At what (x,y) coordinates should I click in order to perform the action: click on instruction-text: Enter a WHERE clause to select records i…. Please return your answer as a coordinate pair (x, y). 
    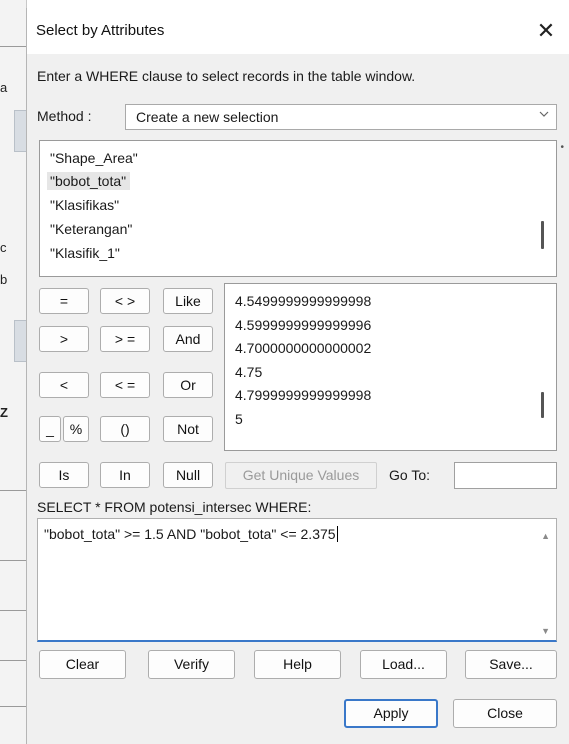
    Looking at the image, I should click on (226, 76).